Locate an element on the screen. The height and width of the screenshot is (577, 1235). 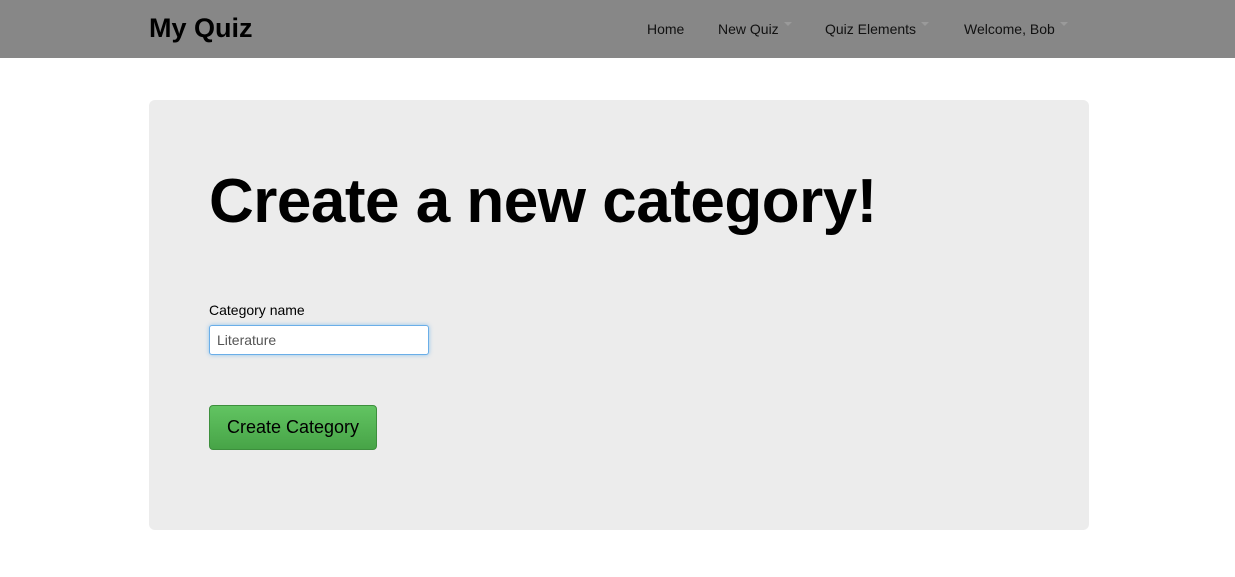
page-title: Create a new category! is located at coordinates (543, 201).